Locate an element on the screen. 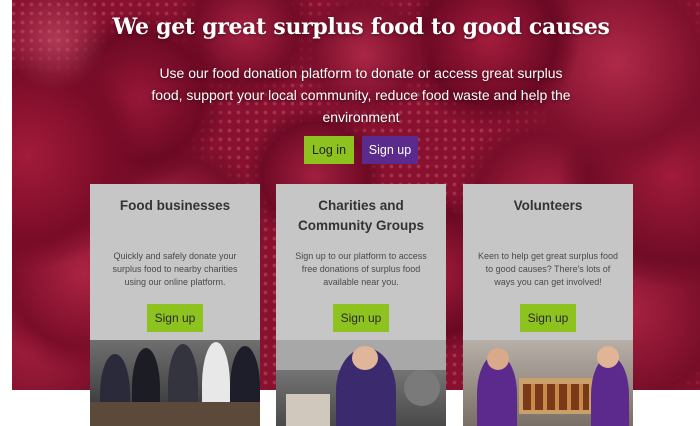 The image size is (700, 426). left-margin is located at coordinates (6, 213).